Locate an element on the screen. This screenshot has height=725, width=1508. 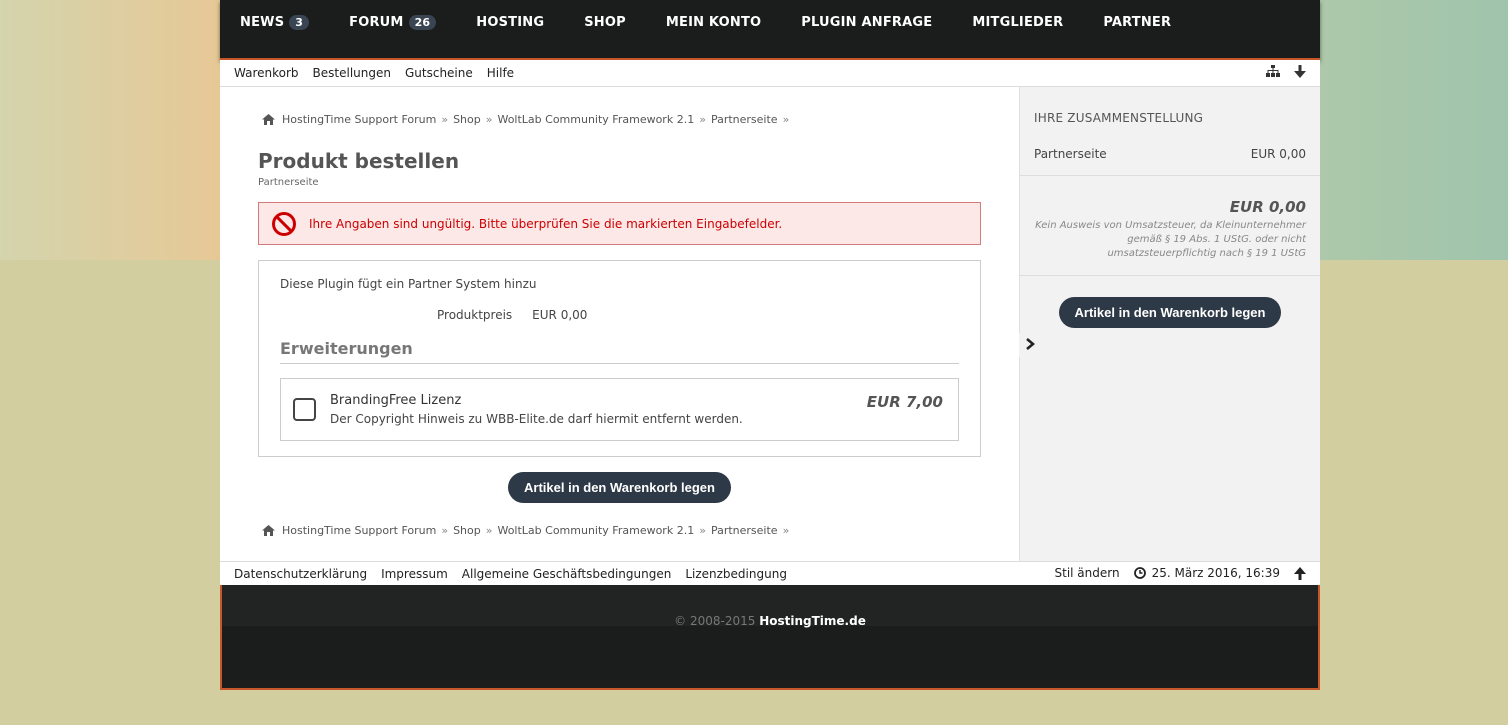
footer-right: Stil ändern 25. März 2016, 16:39 is located at coordinates (1173, 573).